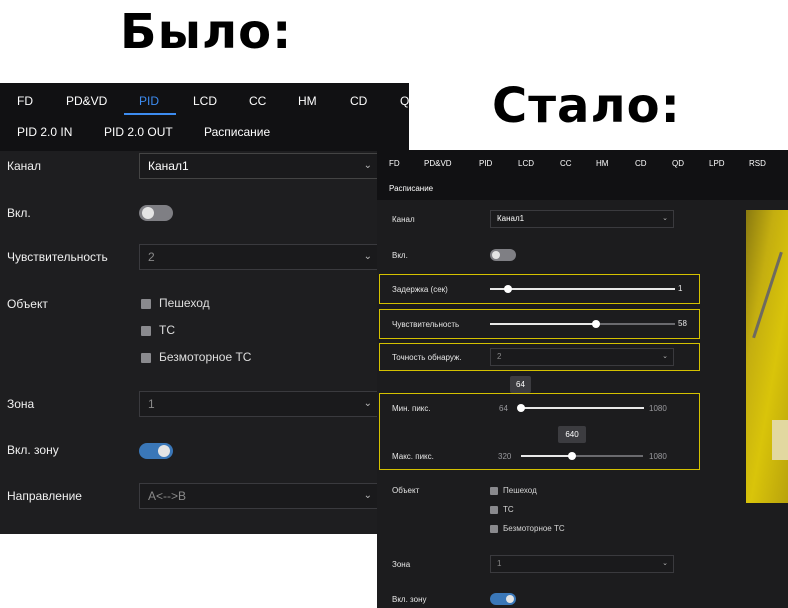  Describe the element at coordinates (259, 496) in the screenshot. I see `direction-select: A<-->B ⌄` at that location.